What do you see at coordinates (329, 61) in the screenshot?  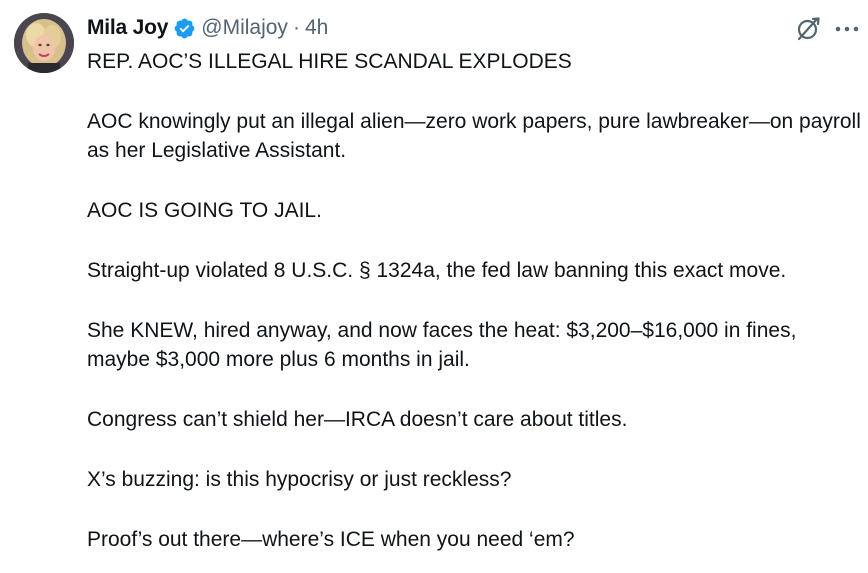 I see `tweet-headline: REP. AOC’S ILLEGAL HIRE SCANDAL EXPLODES` at bounding box center [329, 61].